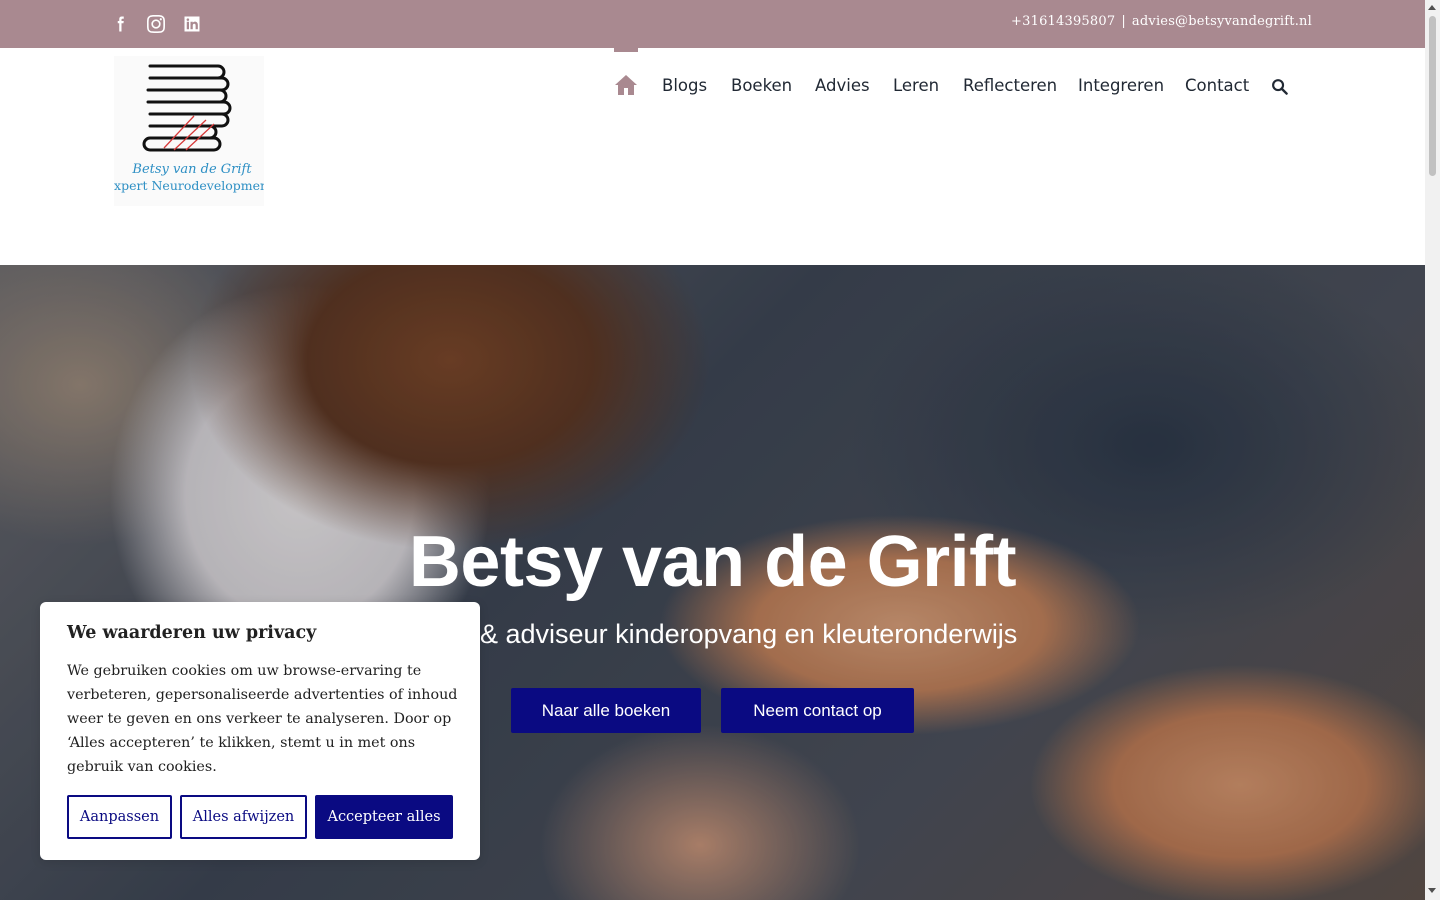 This screenshot has height=900, width=1440. I want to click on accept-all-button: Accepteer alles, so click(384, 817).